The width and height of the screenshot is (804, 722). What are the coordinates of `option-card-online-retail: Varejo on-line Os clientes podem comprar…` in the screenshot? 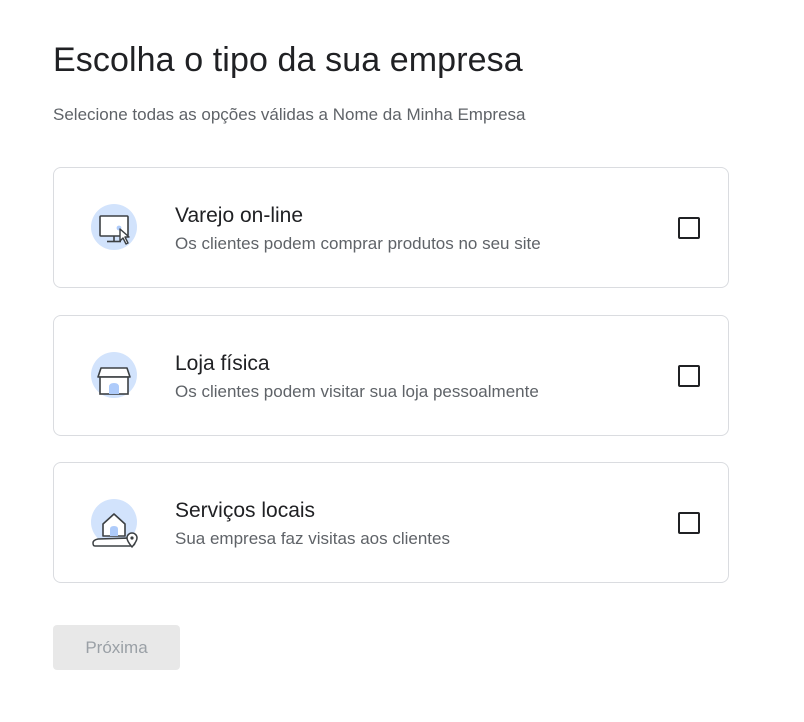 It's located at (391, 227).